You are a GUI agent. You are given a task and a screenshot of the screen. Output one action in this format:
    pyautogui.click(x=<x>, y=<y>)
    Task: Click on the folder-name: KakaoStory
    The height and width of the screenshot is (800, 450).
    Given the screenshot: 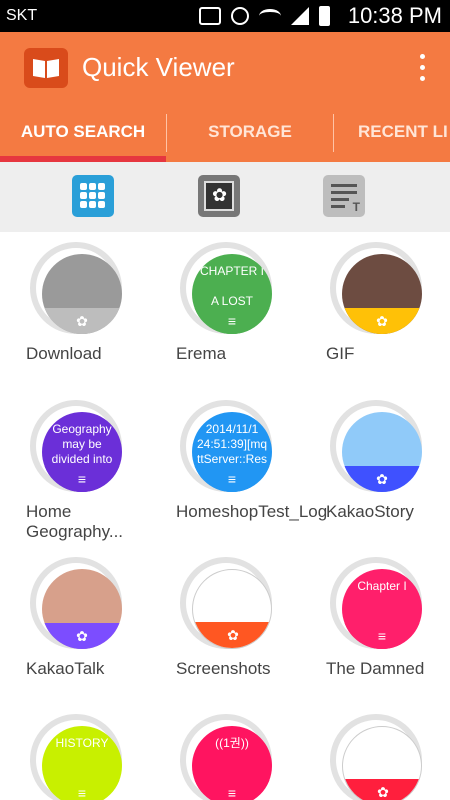 What is the action you would take?
    pyautogui.click(x=370, y=511)
    